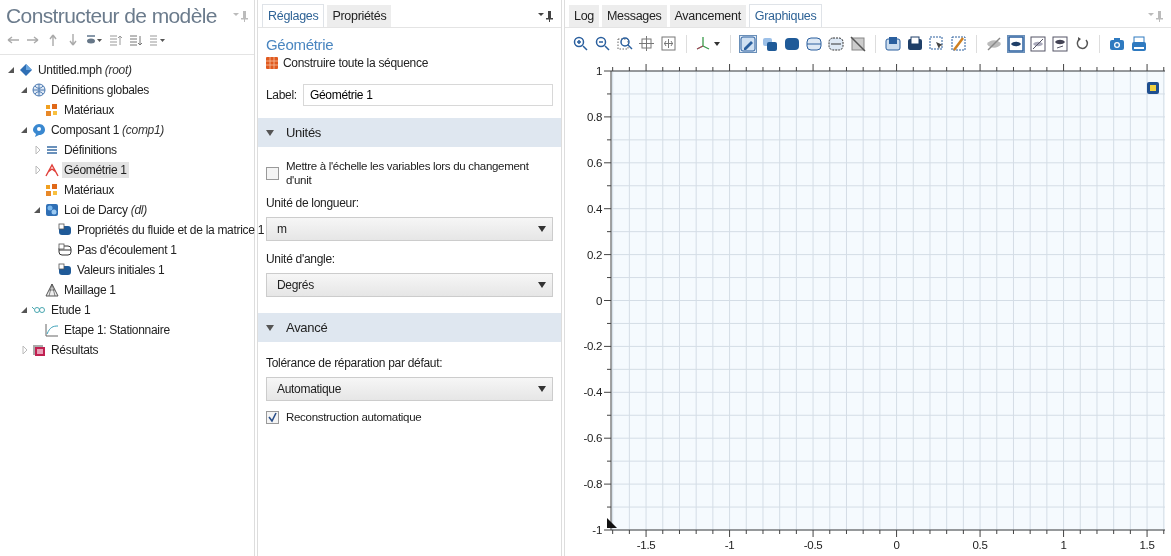 The image size is (1171, 556). I want to click on tree-item: Loi de Darcy (dl), so click(105, 210).